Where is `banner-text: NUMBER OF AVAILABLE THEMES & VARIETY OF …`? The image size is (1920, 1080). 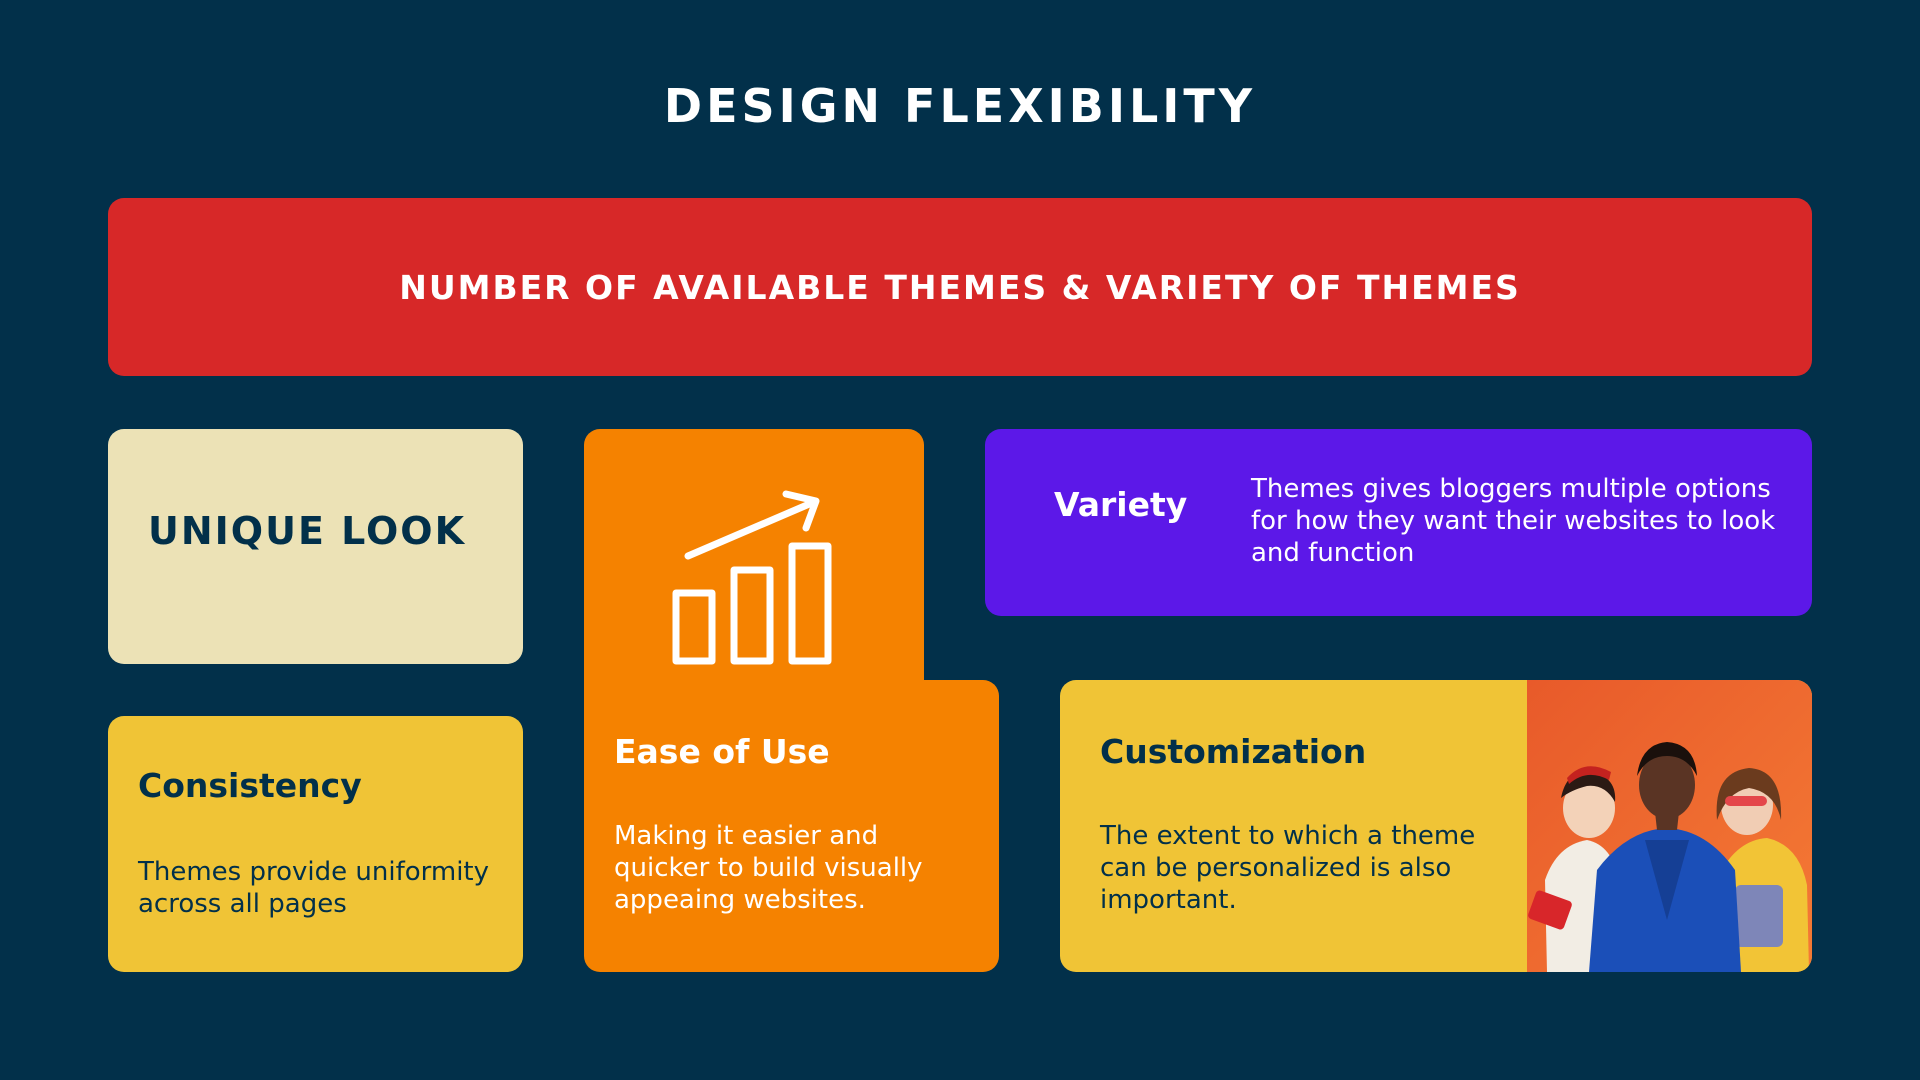 banner-text: NUMBER OF AVAILABLE THEMES & VARIETY OF … is located at coordinates (960, 287).